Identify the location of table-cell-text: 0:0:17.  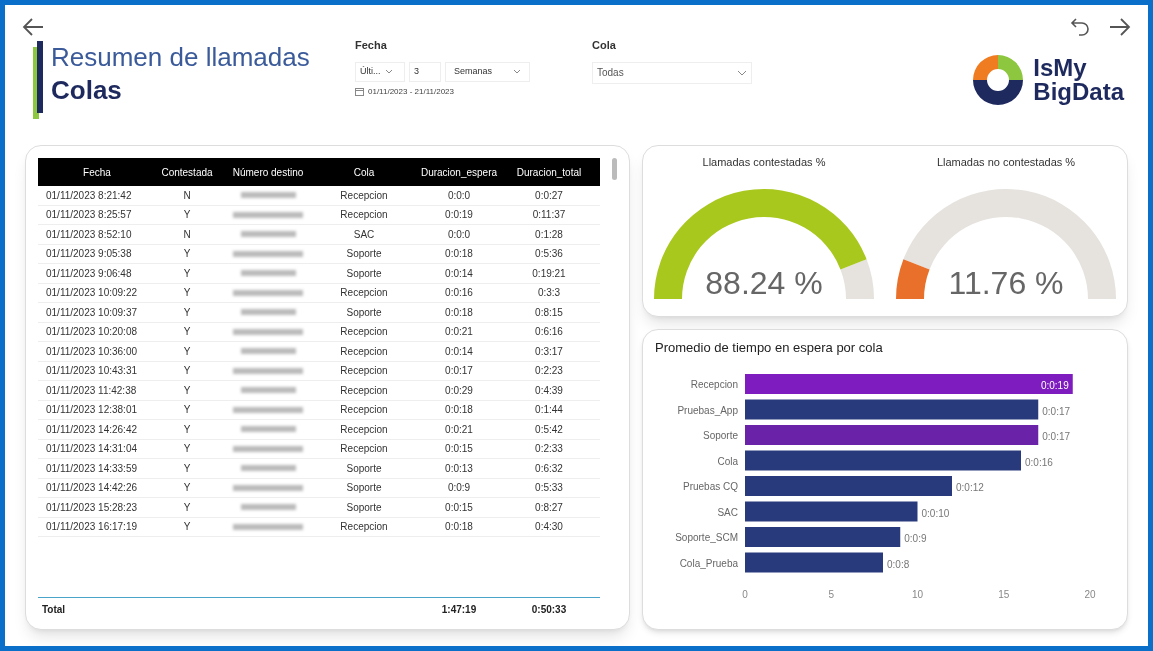
(459, 371).